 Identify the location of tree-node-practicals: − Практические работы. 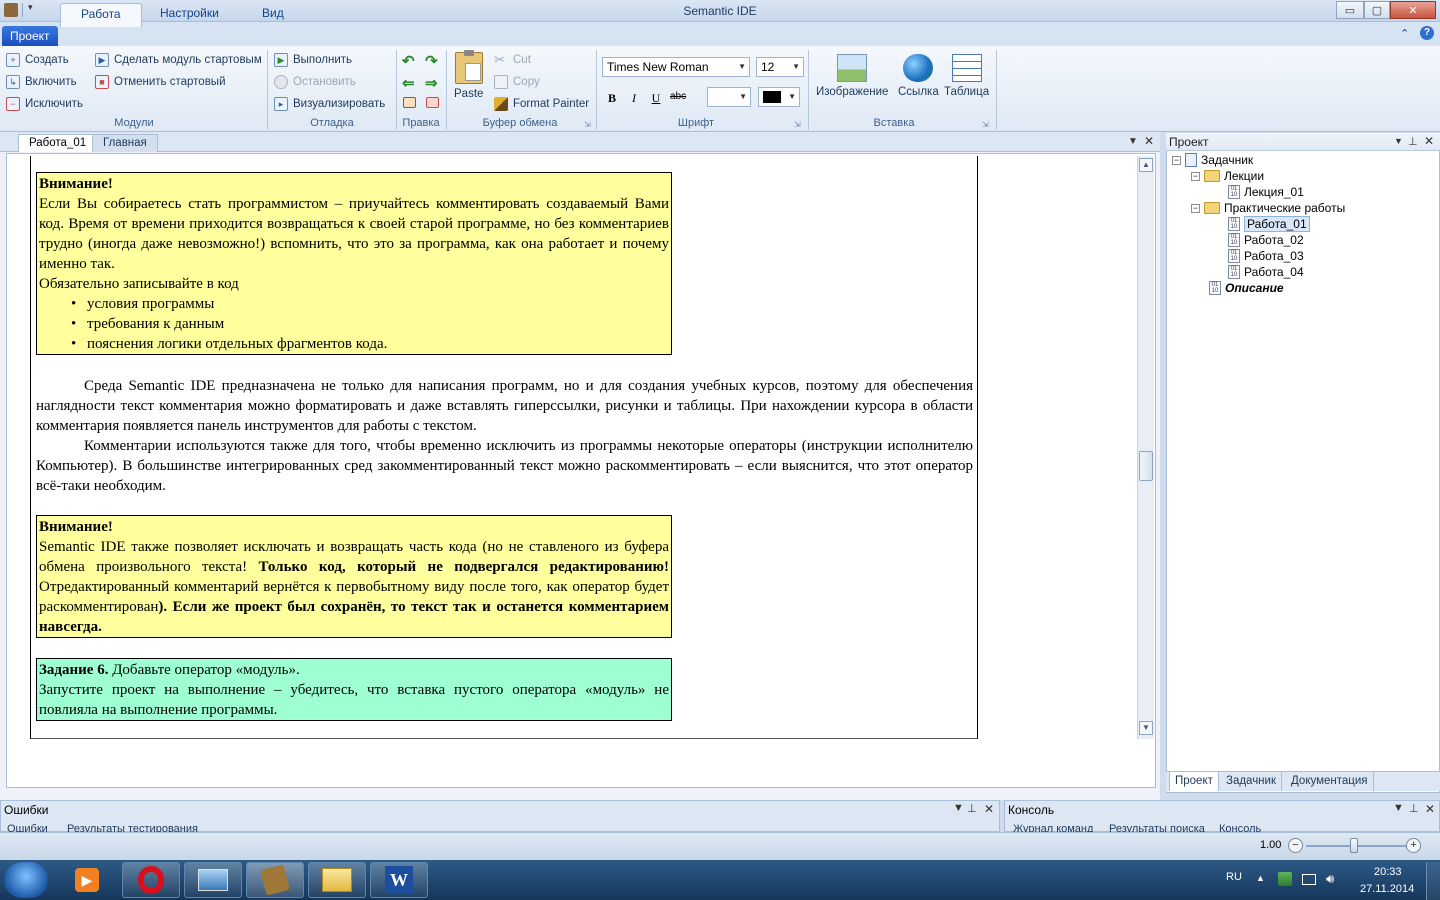
(1268, 208).